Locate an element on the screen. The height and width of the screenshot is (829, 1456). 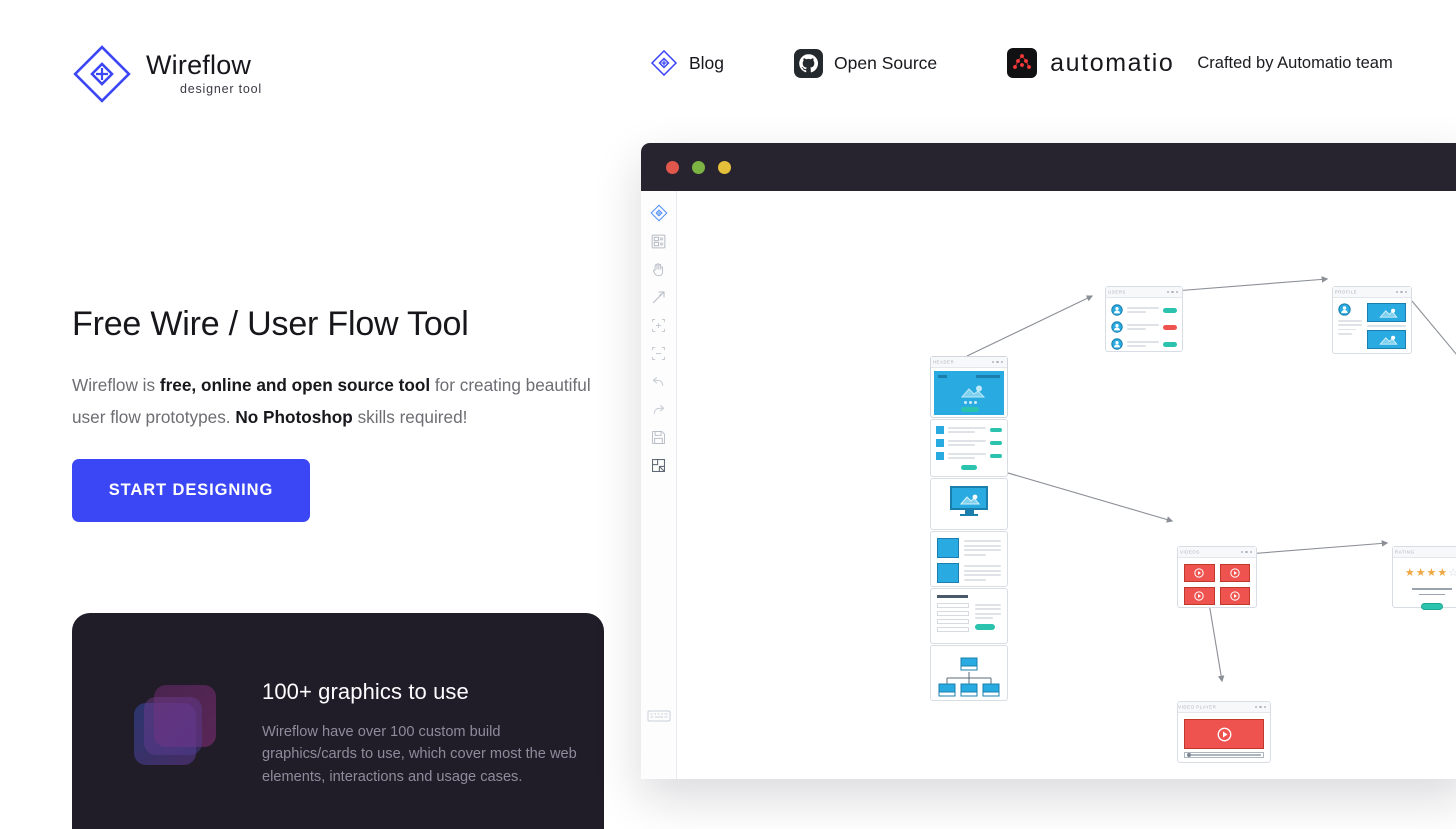
nav-item-automatio: automatio Crafted by Automatio team is located at coordinates (1200, 63).